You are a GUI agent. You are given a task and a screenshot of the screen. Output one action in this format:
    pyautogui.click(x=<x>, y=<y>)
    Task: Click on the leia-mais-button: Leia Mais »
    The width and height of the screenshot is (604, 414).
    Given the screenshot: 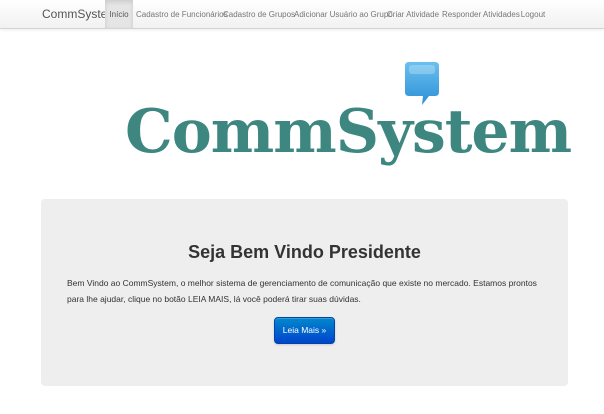 What is the action you would take?
    pyautogui.click(x=304, y=330)
    